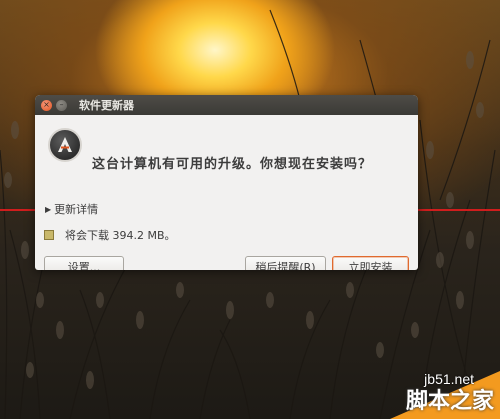 The image size is (500, 419). Describe the element at coordinates (449, 401) in the screenshot. I see `watermark-name: 脚本之家` at that location.